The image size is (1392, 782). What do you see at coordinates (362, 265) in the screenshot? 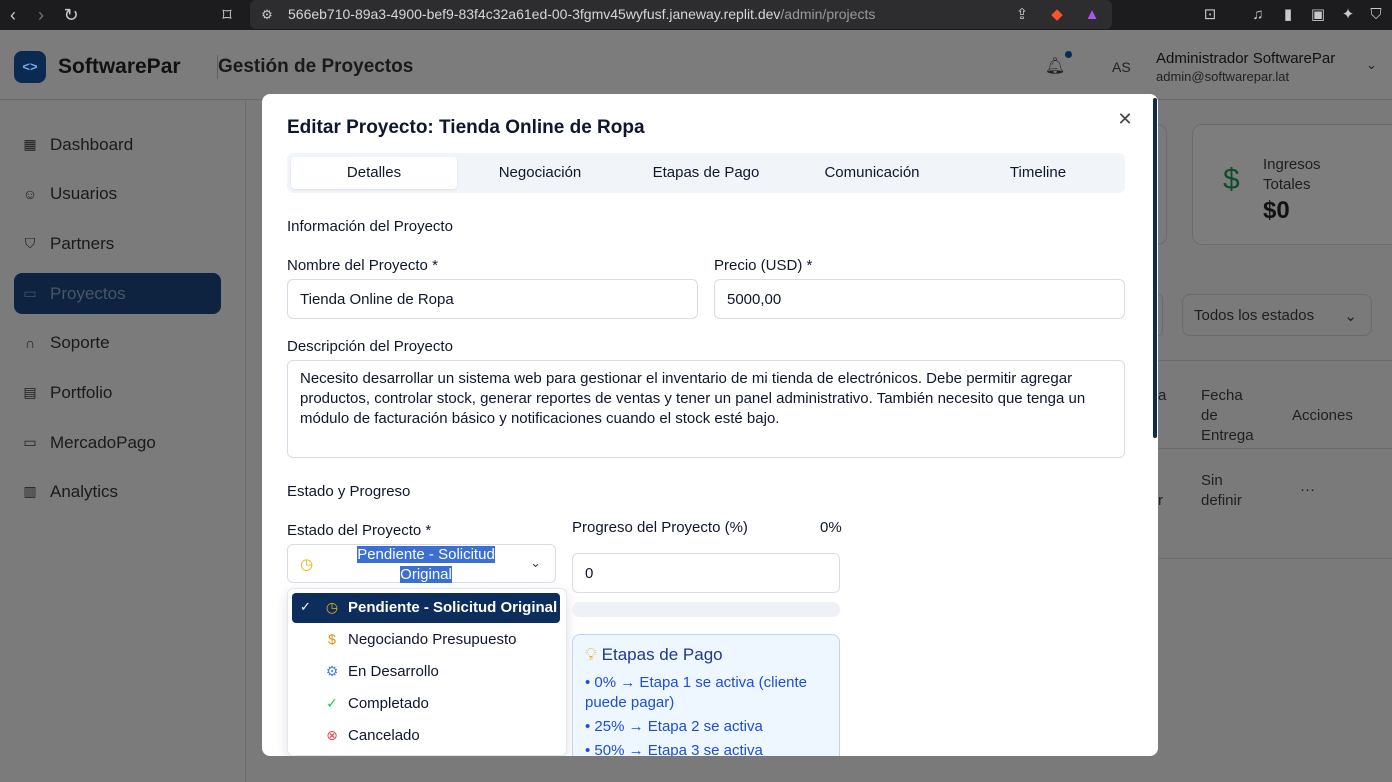
I see `project-name-label: Nombre del Proyecto *` at bounding box center [362, 265].